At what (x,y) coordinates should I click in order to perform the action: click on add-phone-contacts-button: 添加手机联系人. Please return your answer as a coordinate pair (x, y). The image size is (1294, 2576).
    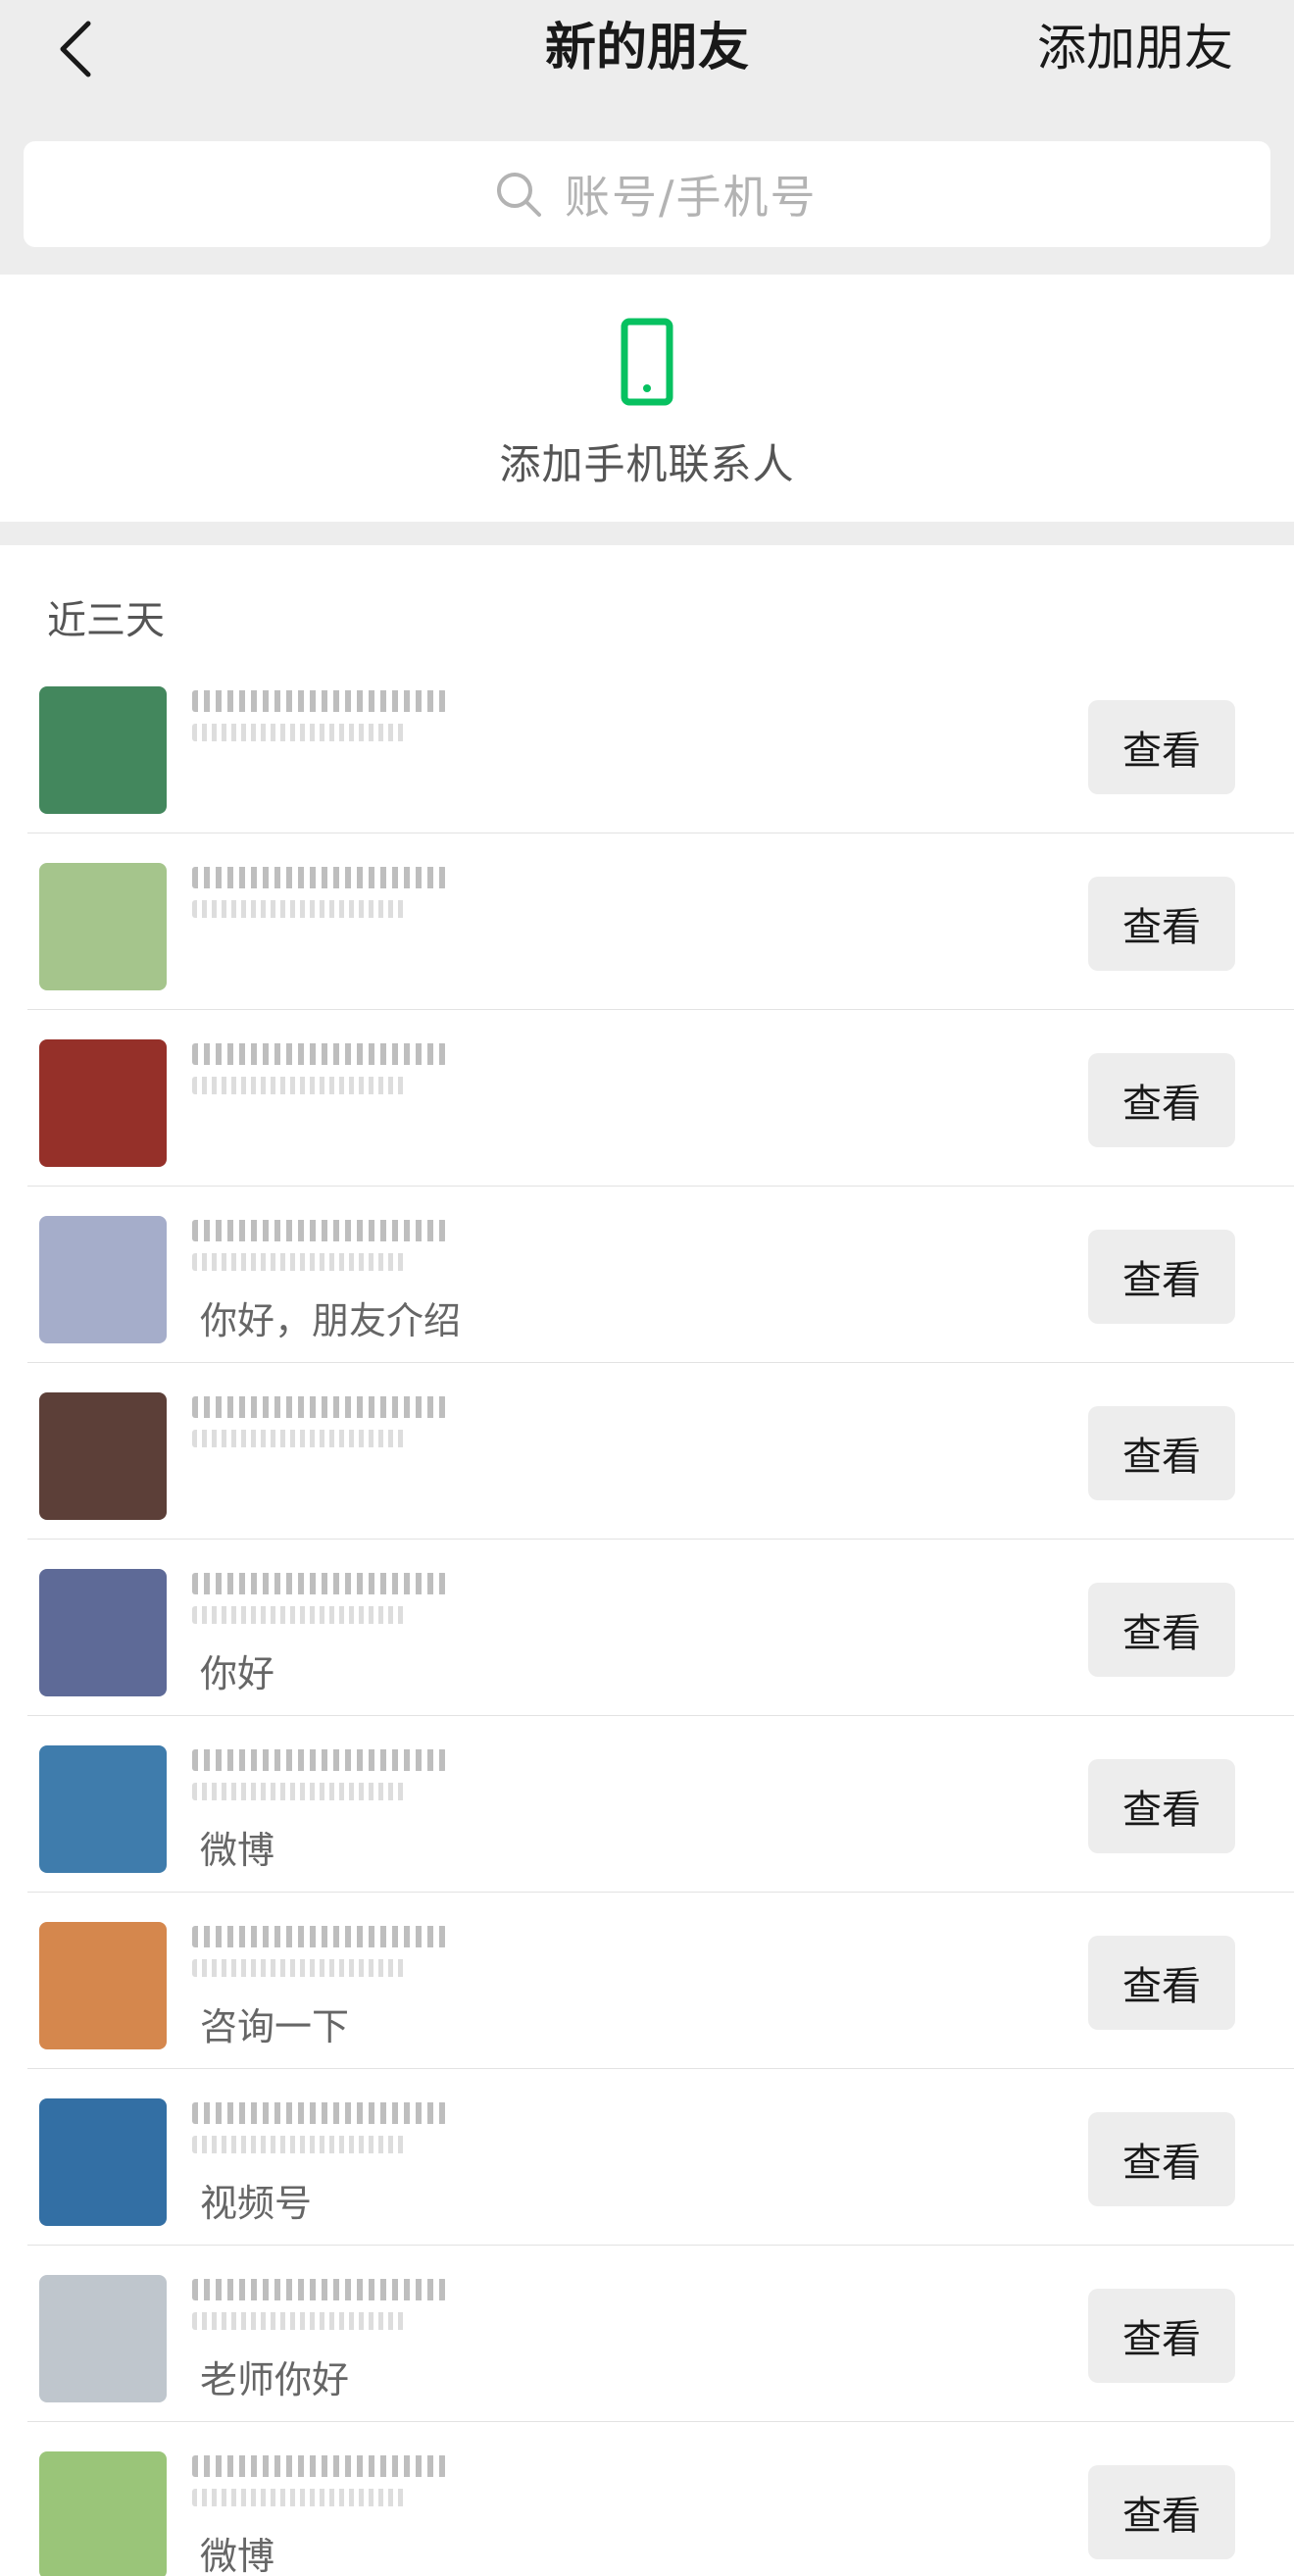
    Looking at the image, I should click on (647, 399).